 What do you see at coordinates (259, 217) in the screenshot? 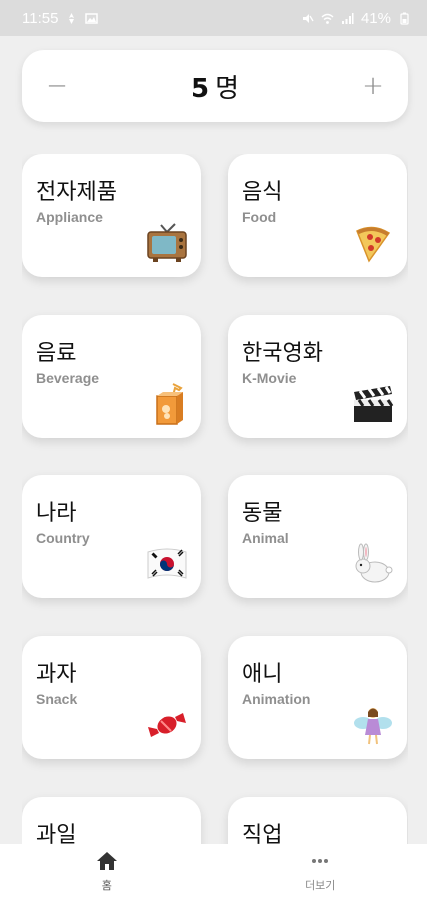
I see `category-subtitle: Food` at bounding box center [259, 217].